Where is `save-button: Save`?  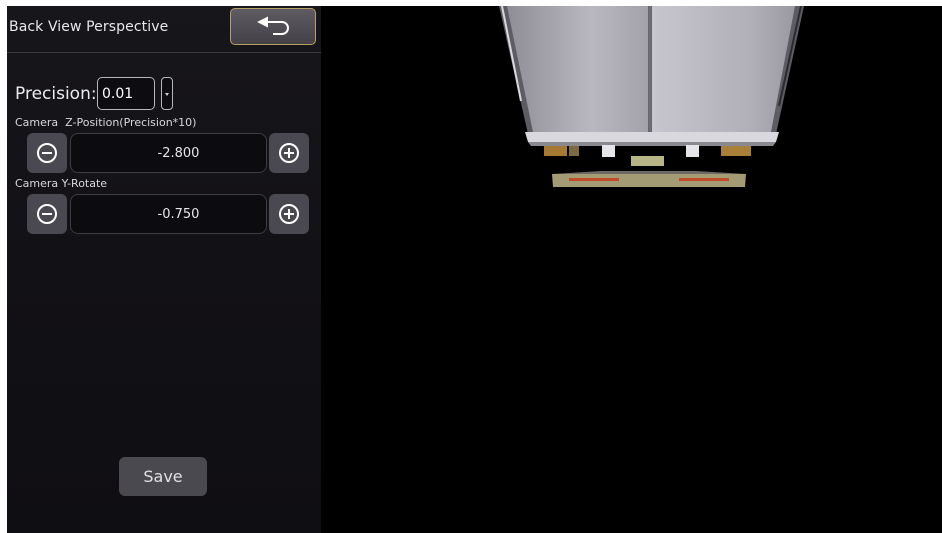 save-button: Save is located at coordinates (163, 476).